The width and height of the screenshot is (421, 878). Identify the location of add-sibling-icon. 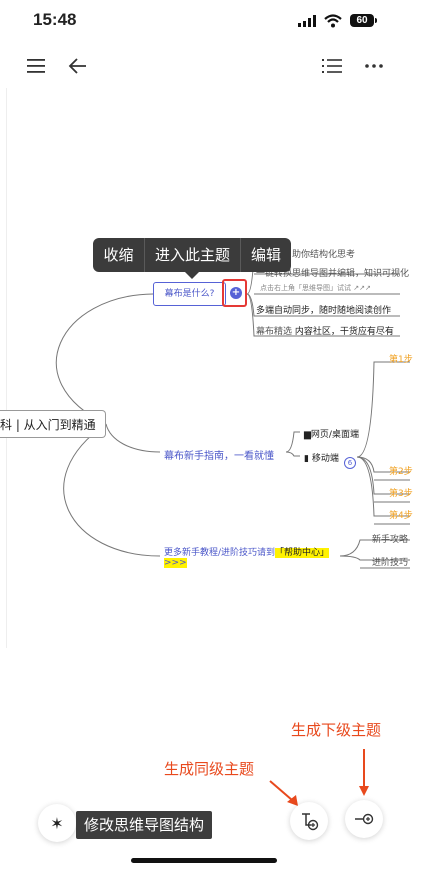
(310, 822).